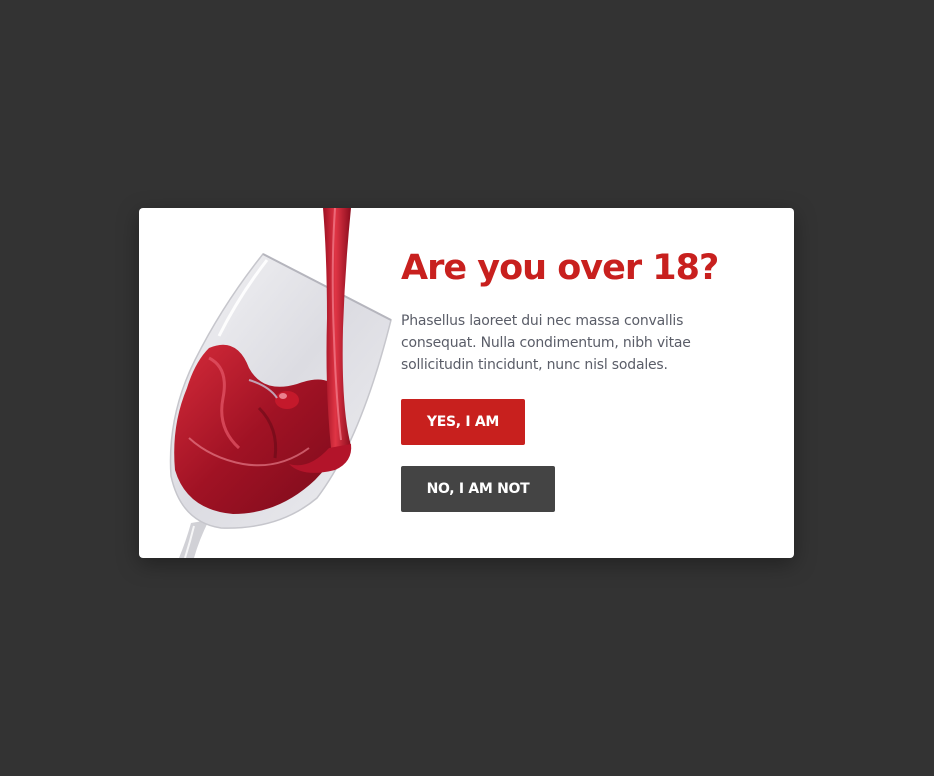 The height and width of the screenshot is (776, 934). What do you see at coordinates (280, 383) in the screenshot?
I see `wine-glass-illustration` at bounding box center [280, 383].